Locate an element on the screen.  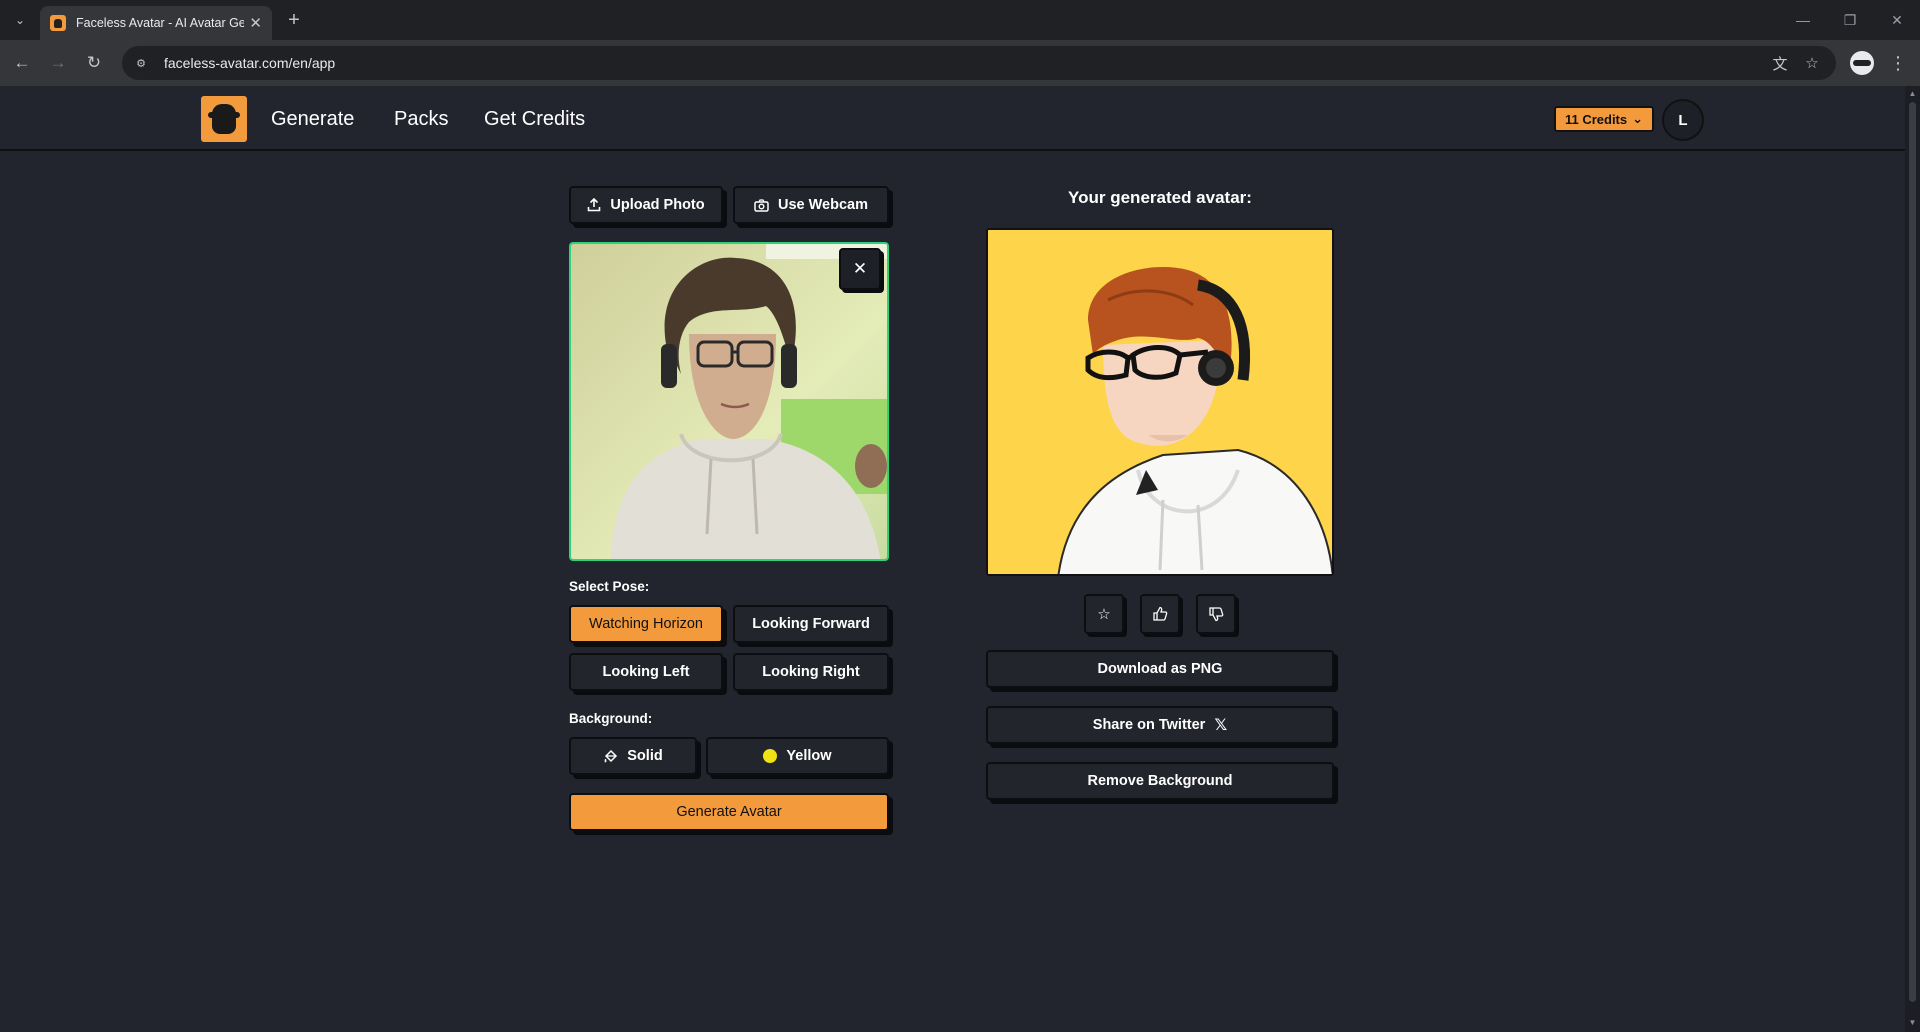
close-window-icon: ✕ is located at coordinates (1897, 20).